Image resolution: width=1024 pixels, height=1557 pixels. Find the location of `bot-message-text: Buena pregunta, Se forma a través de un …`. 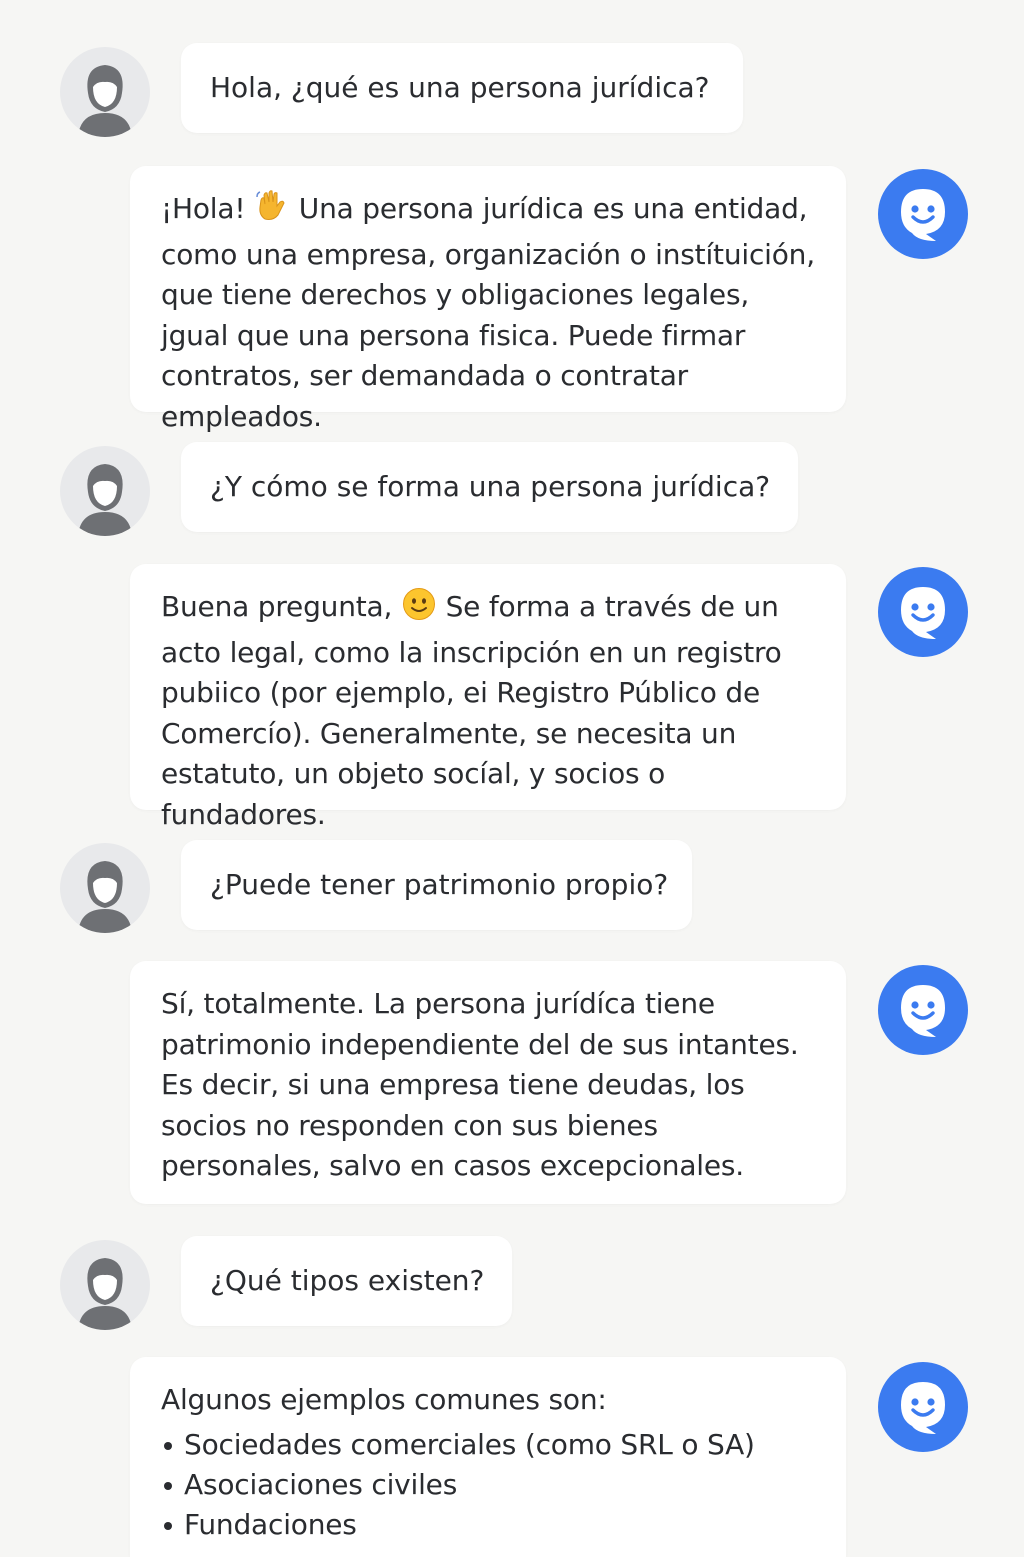

bot-message-text: Buena pregunta, Se forma a través de un … is located at coordinates (492, 711).